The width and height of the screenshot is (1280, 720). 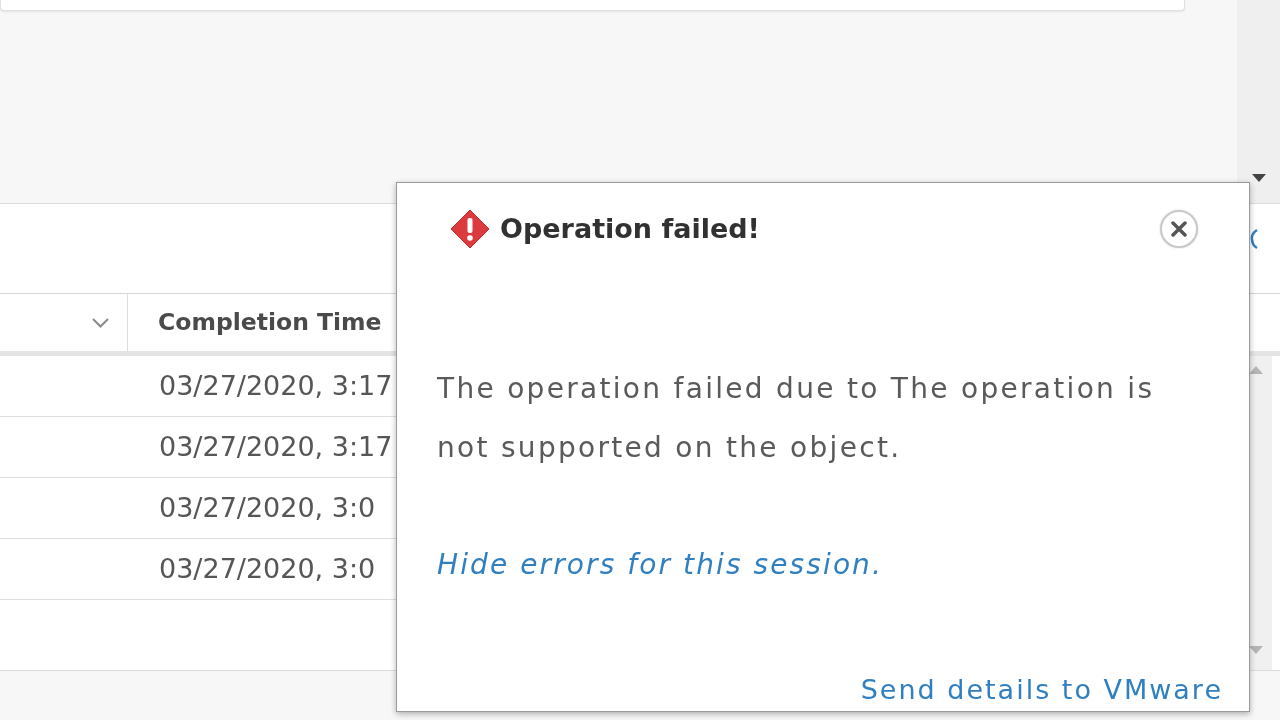 I want to click on dialog-title: Operation failed!, so click(x=630, y=228).